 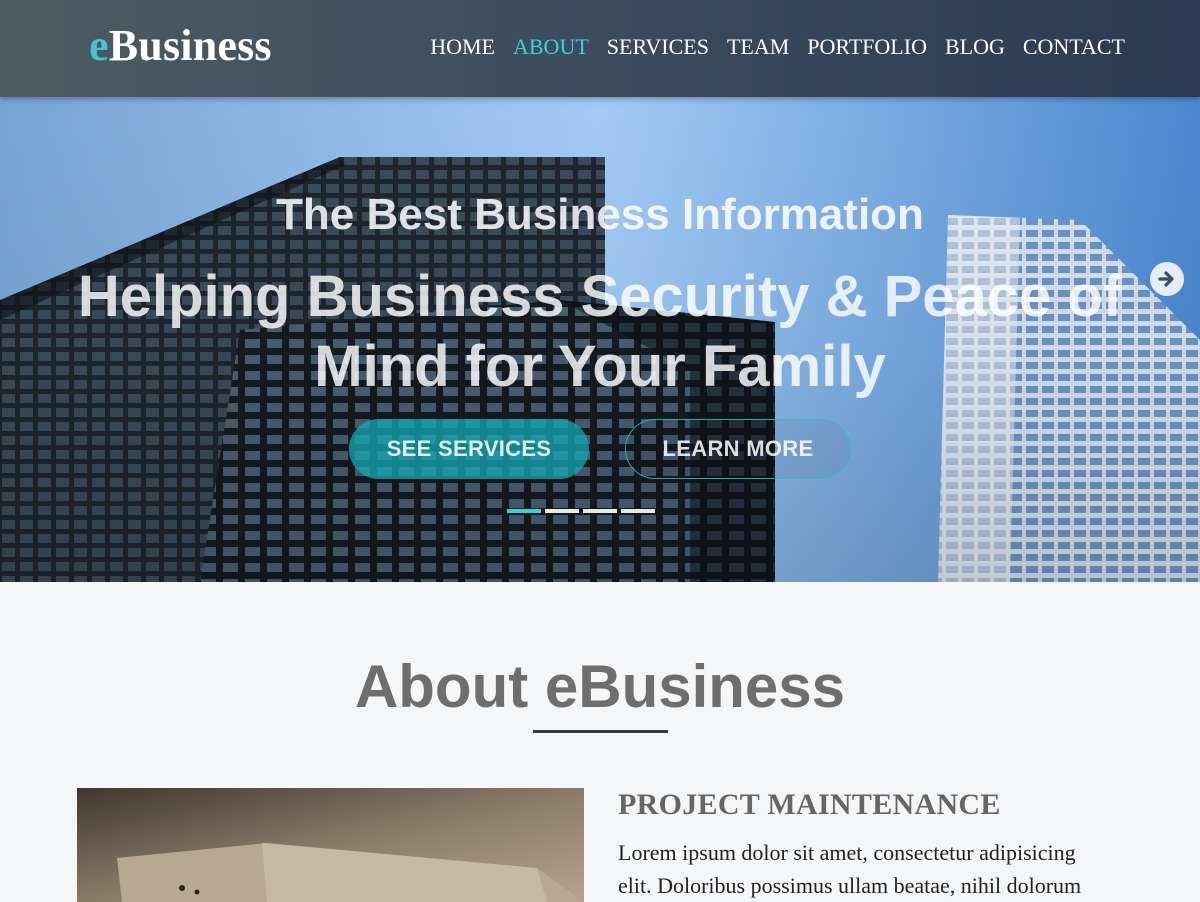 I want to click on hero-subtitle: The Best Business Information, so click(x=600, y=214).